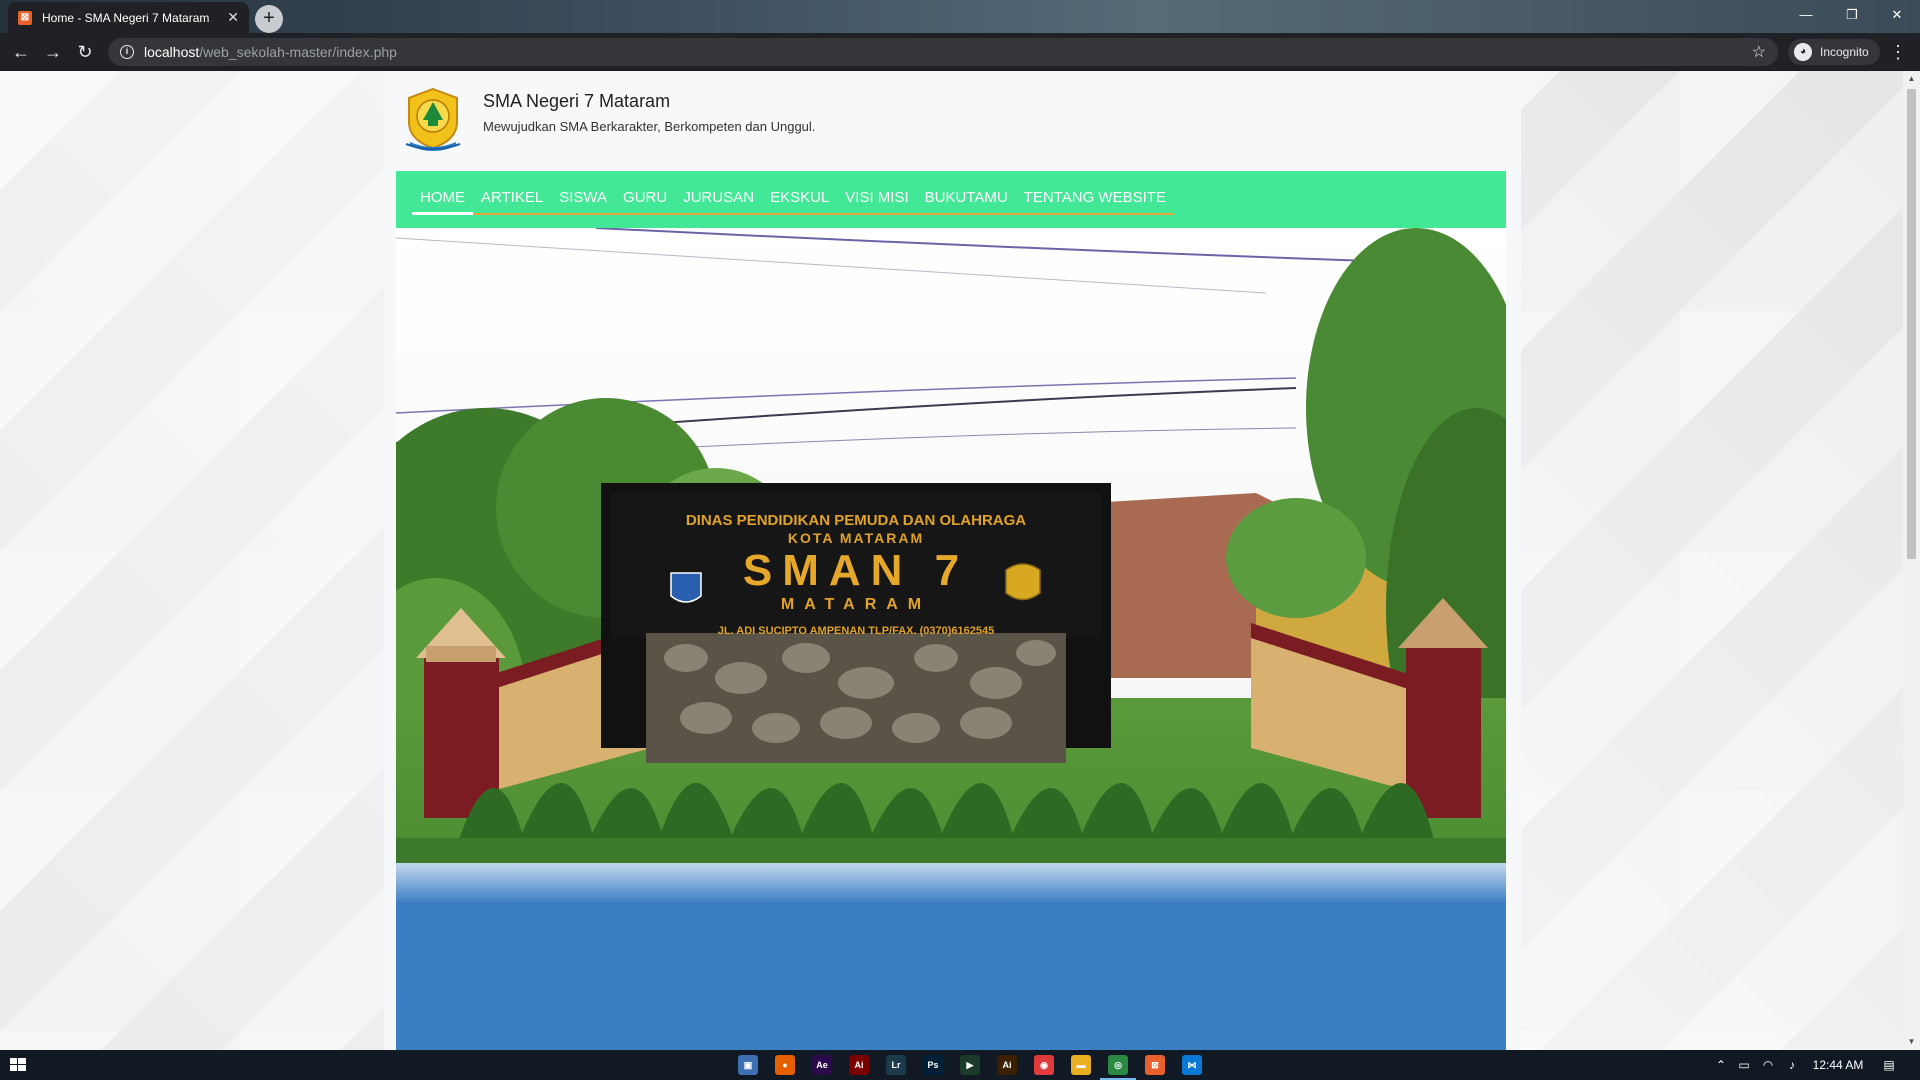 This screenshot has height=1080, width=1920. Describe the element at coordinates (1792, 1065) in the screenshot. I see `volume-icon: ♪` at that location.